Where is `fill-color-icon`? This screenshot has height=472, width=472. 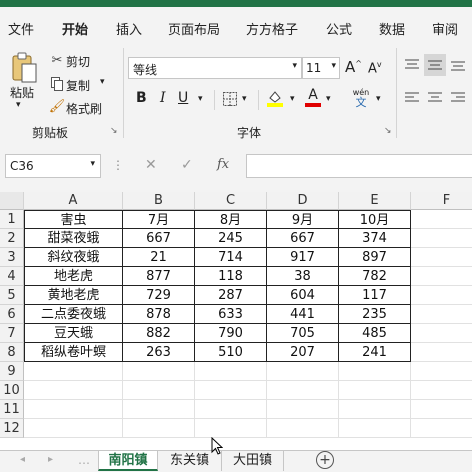 fill-color-icon is located at coordinates (275, 98).